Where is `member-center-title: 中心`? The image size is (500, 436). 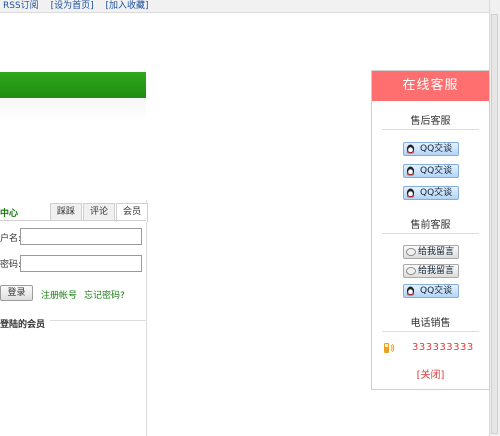 member-center-title: 中心 is located at coordinates (9, 214).